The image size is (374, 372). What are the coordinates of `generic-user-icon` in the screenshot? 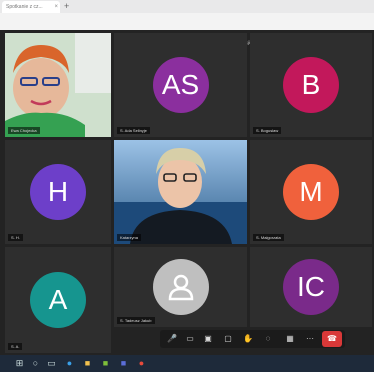 It's located at (180, 287).